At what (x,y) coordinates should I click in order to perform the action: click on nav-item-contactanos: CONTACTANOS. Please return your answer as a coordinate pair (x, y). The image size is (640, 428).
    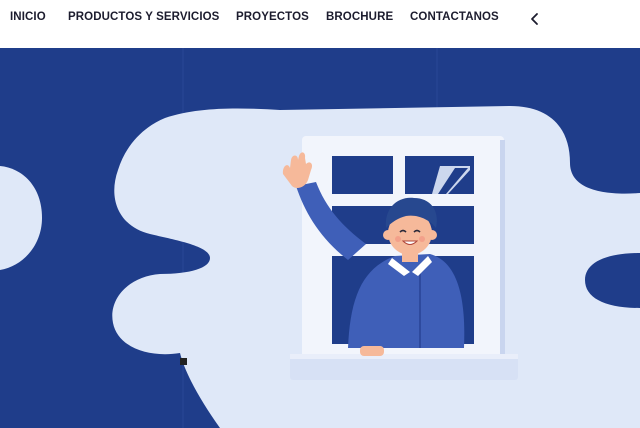
    Looking at the image, I should click on (454, 17).